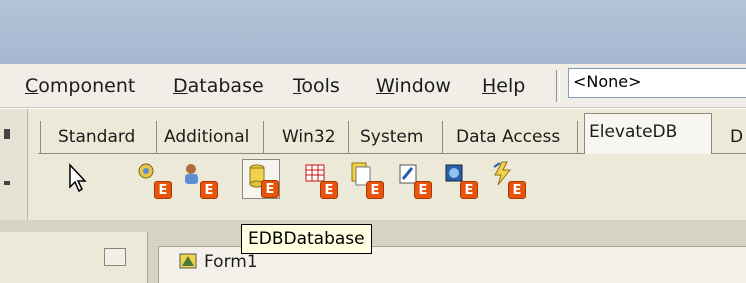 This screenshot has height=283, width=746. Describe the element at coordinates (503, 86) in the screenshot. I see `menu-help: Help` at that location.